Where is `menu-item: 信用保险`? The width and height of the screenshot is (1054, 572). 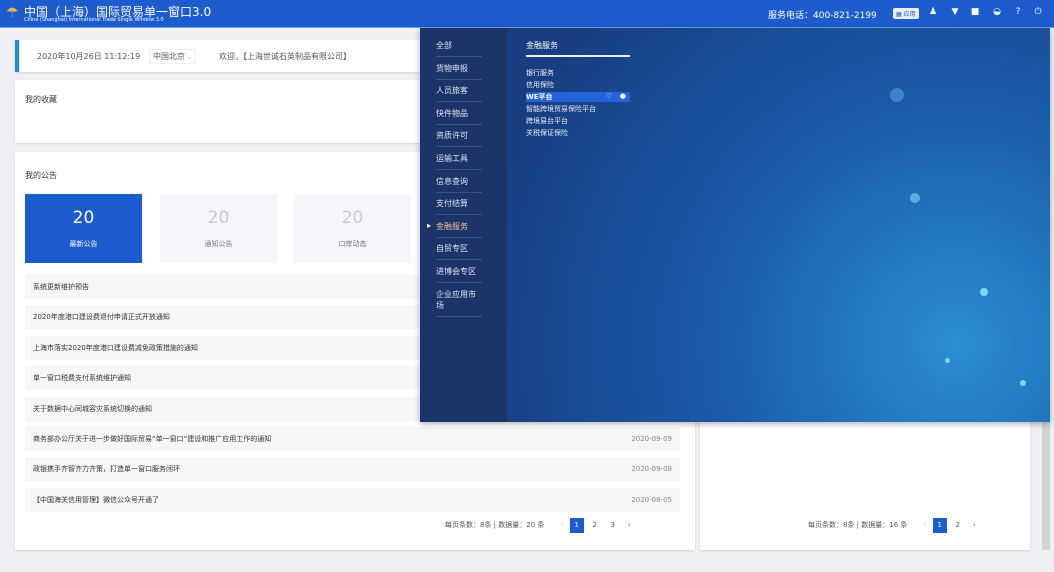 menu-item: 信用保险 is located at coordinates (540, 85).